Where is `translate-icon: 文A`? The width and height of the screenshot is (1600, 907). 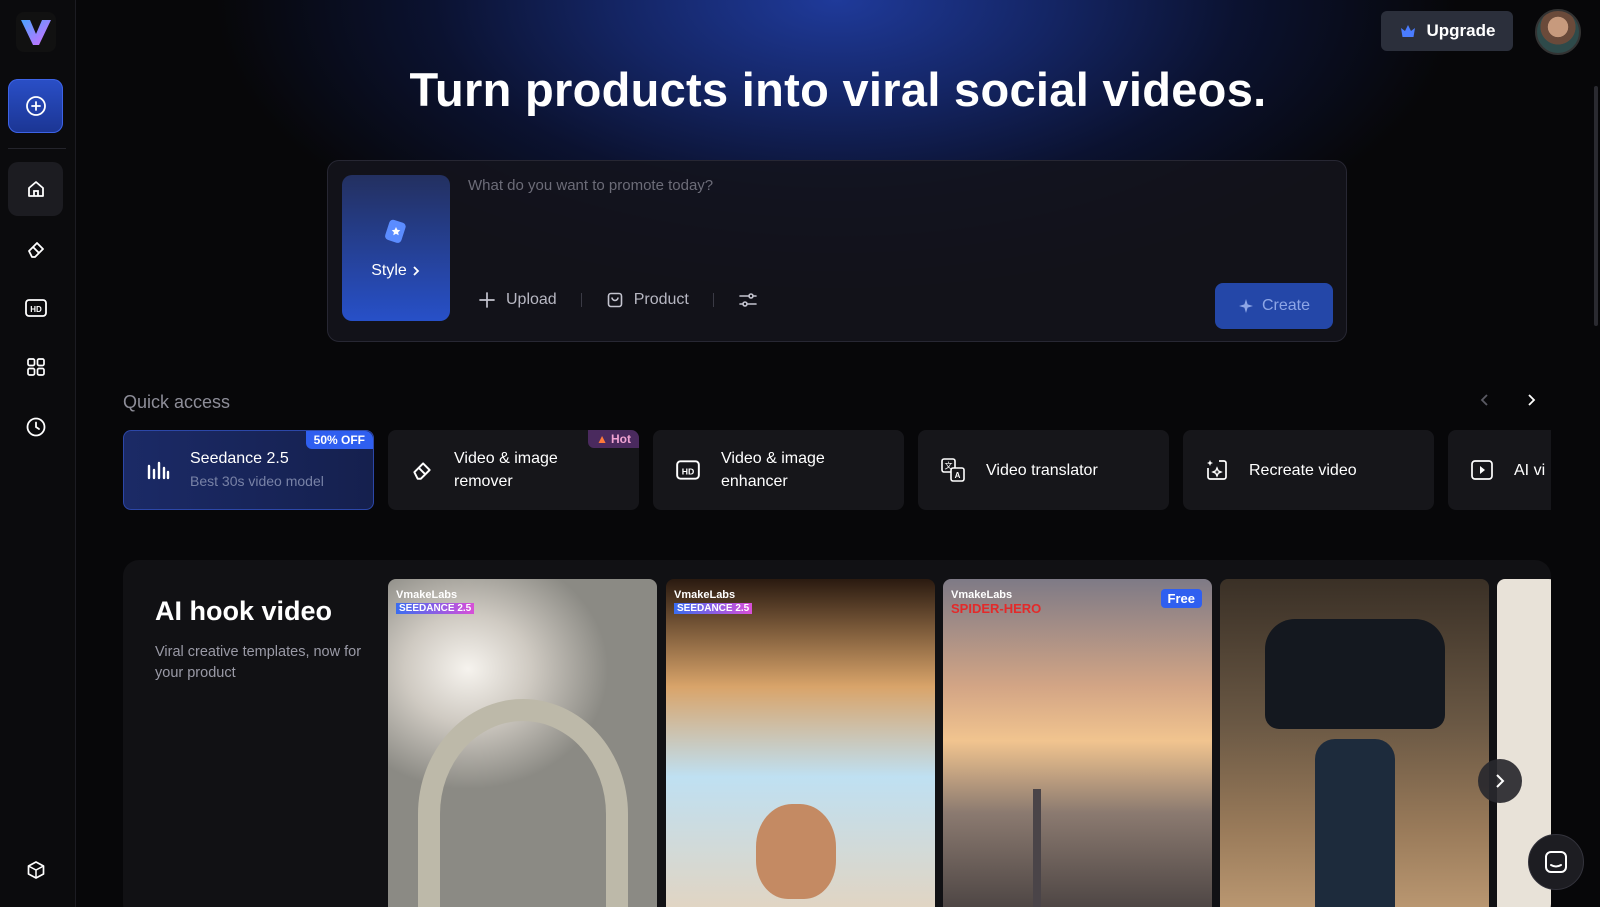 translate-icon: 文A is located at coordinates (953, 470).